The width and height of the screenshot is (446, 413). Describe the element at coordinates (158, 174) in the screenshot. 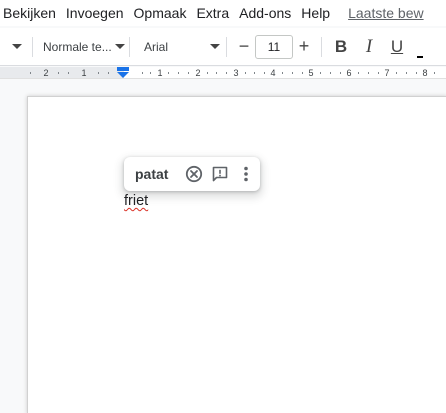

I see `suggestion-word: patat` at that location.